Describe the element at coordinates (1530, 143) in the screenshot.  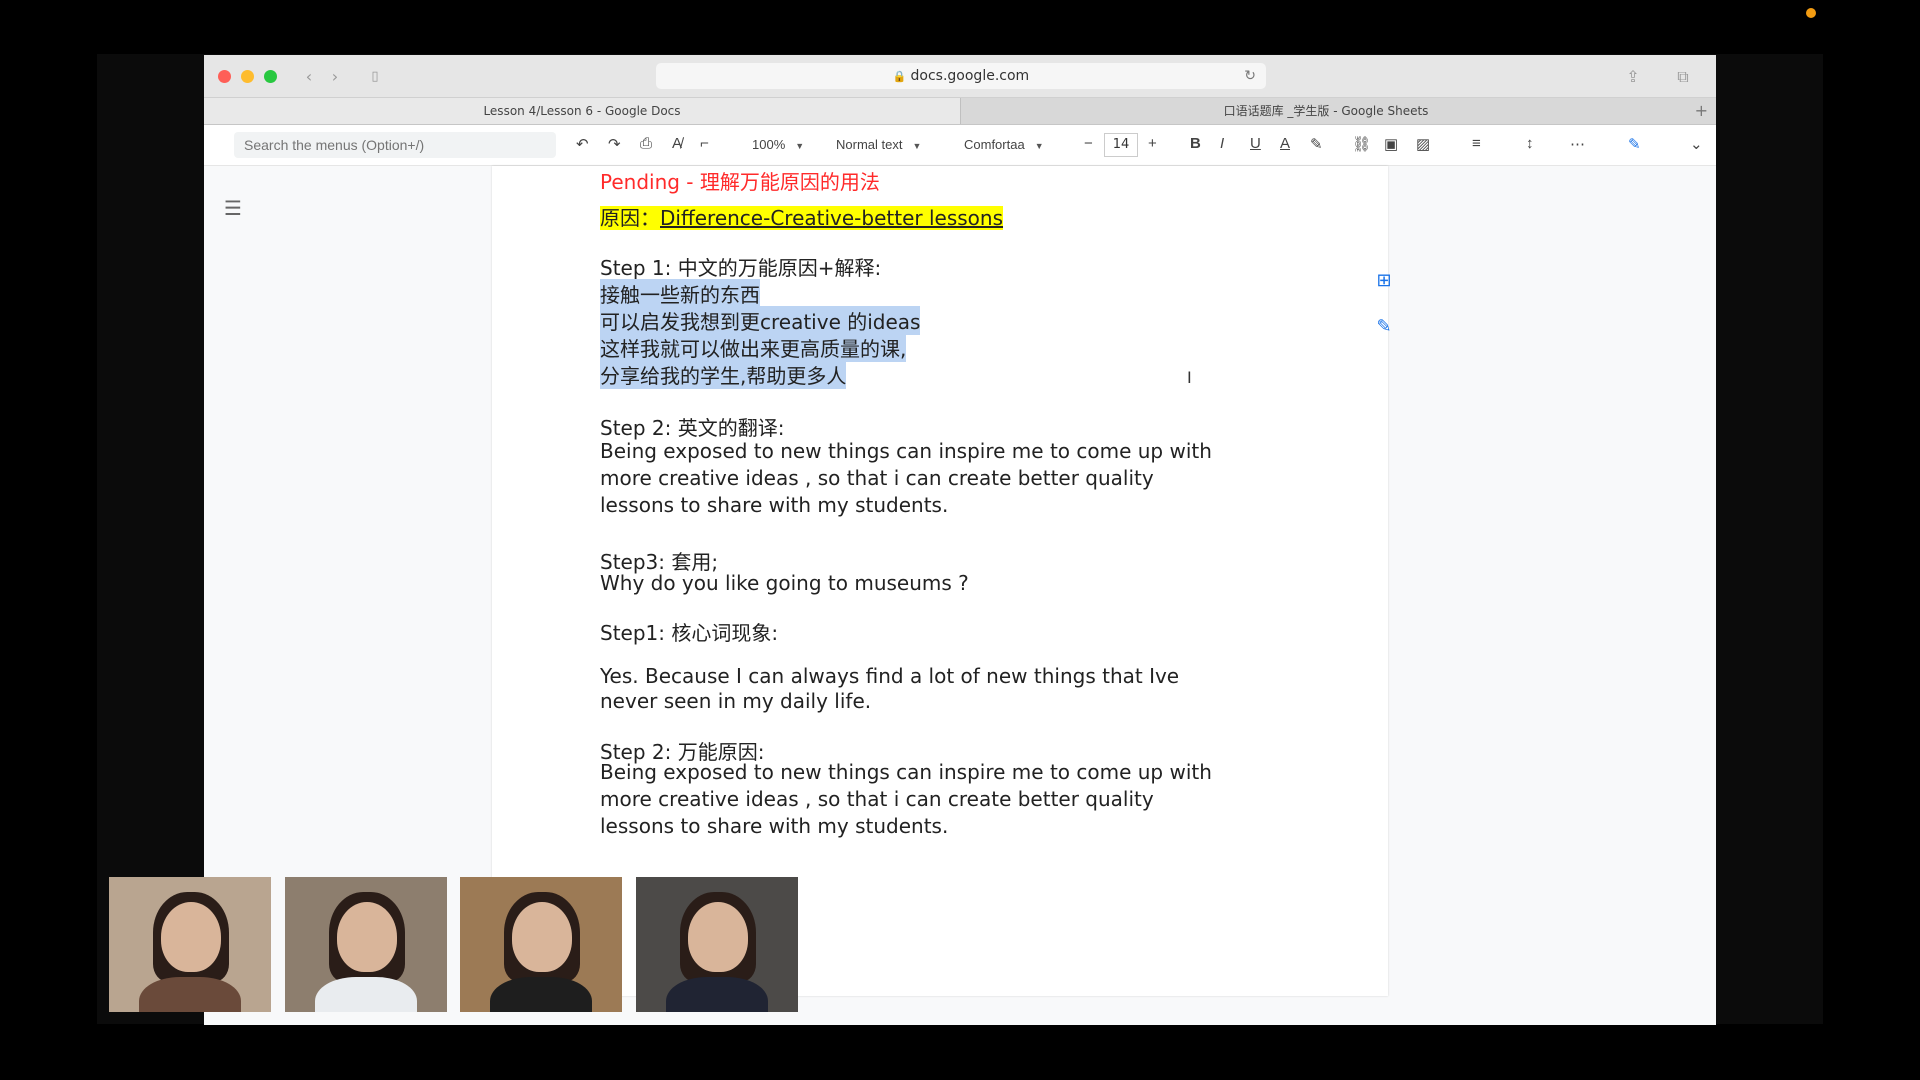
I see `line-spacing-icon: ↕` at that location.